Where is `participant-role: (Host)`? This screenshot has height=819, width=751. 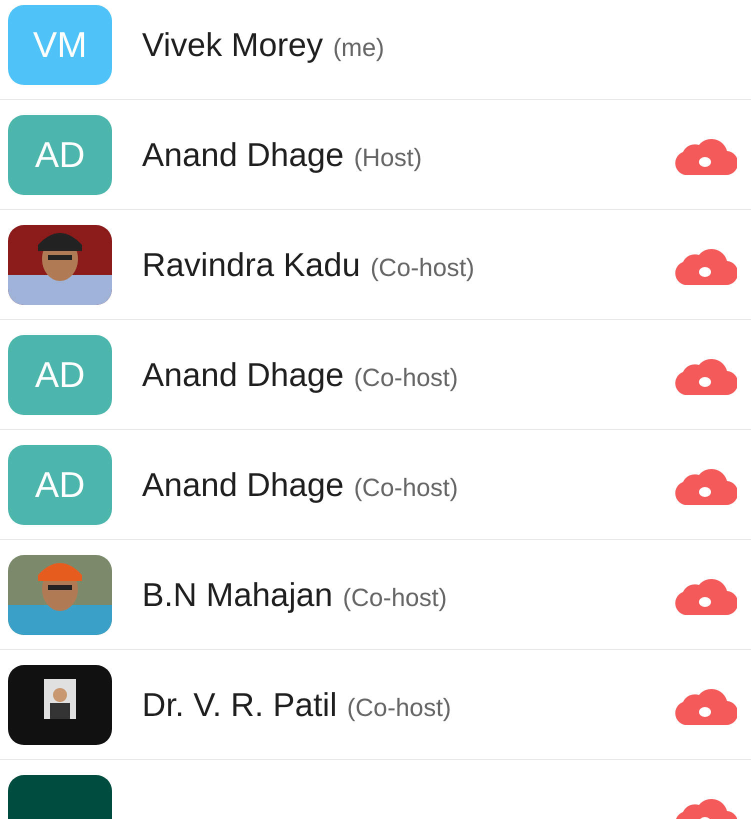 participant-role: (Host) is located at coordinates (388, 158).